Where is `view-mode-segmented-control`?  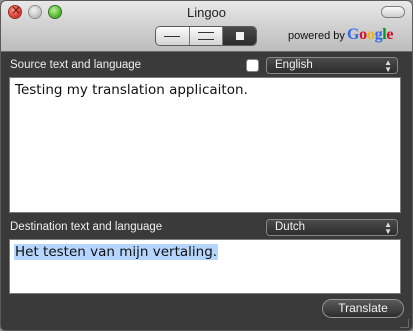
view-mode-segmented-control is located at coordinates (206, 36).